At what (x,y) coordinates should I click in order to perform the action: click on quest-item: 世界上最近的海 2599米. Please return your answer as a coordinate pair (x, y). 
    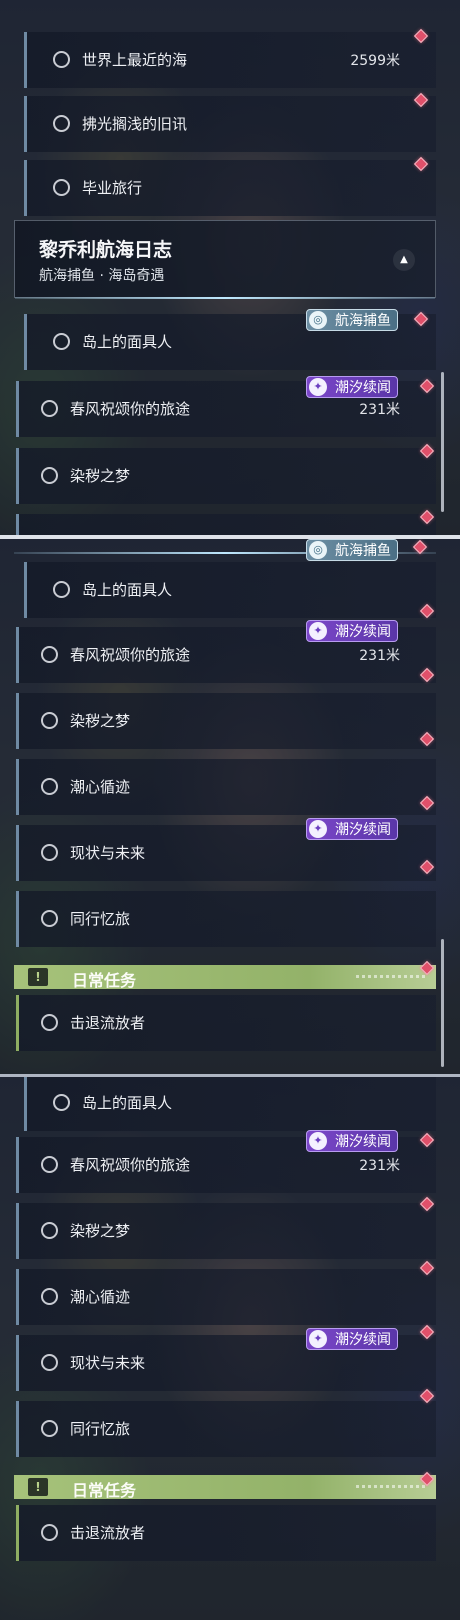
    Looking at the image, I should click on (230, 60).